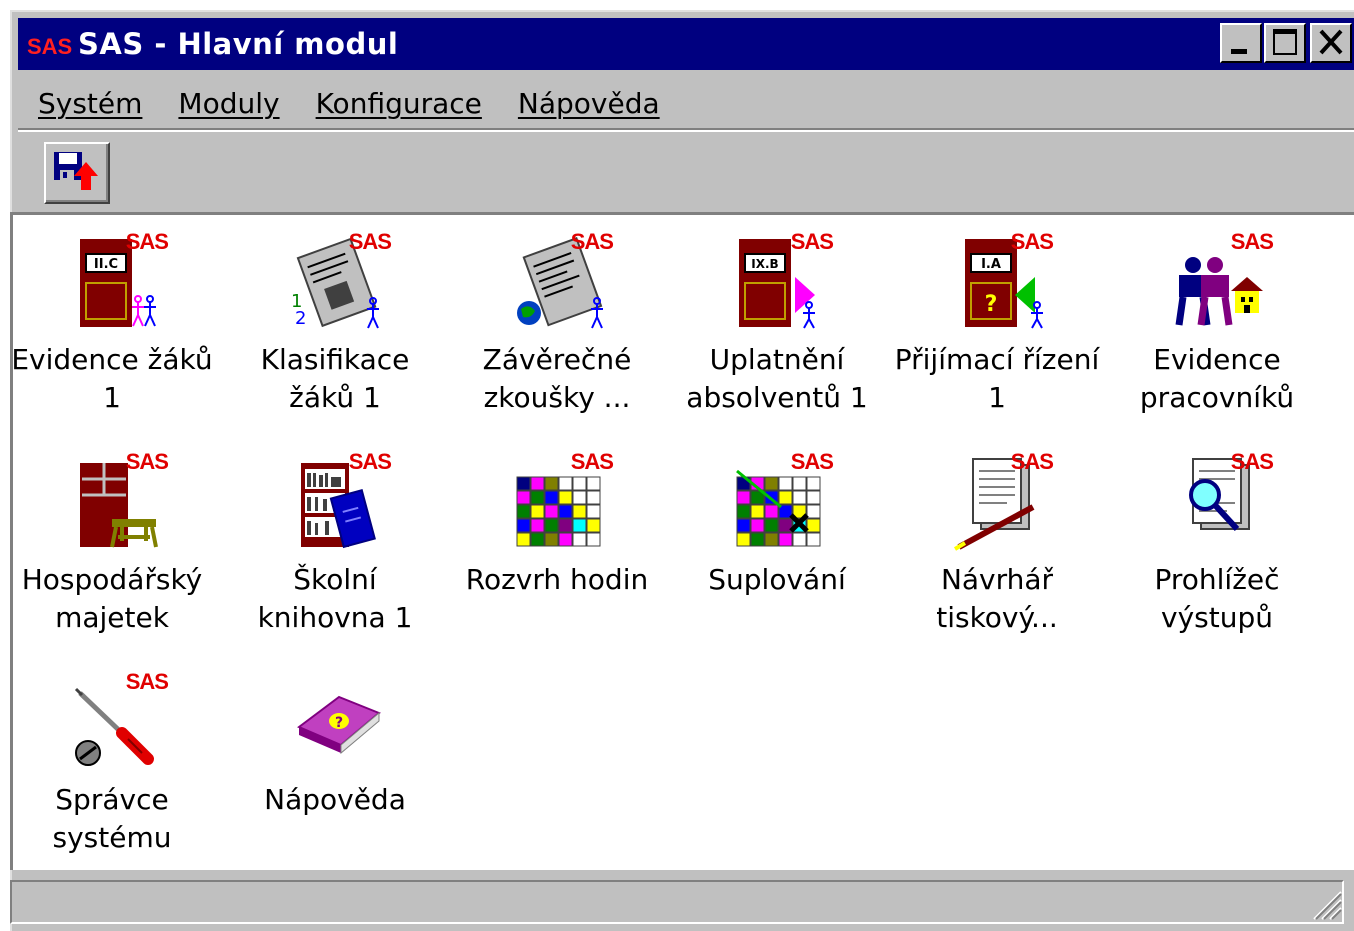 Image resolution: width=1354 pixels, height=931 pixels. What do you see at coordinates (112, 504) in the screenshot?
I see `property-furniture-icon: SAS` at bounding box center [112, 504].